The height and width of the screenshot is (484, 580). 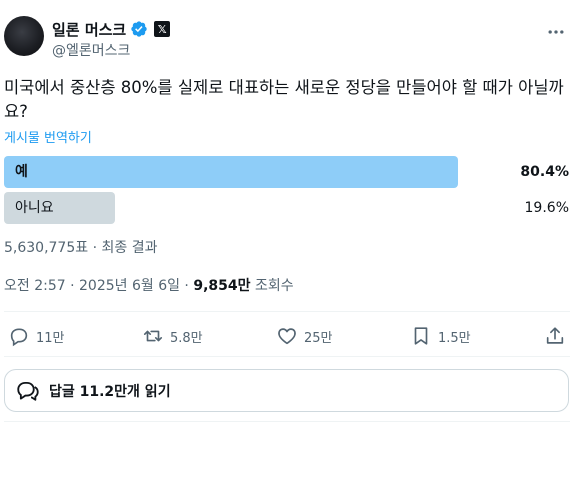 What do you see at coordinates (50, 338) in the screenshot?
I see `reply-count: 11만` at bounding box center [50, 338].